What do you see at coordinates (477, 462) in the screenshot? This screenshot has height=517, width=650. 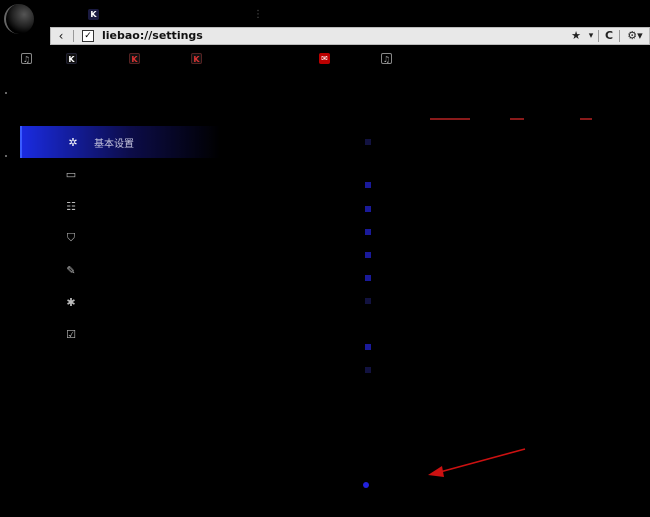 I see `annotation-arrow` at bounding box center [477, 462].